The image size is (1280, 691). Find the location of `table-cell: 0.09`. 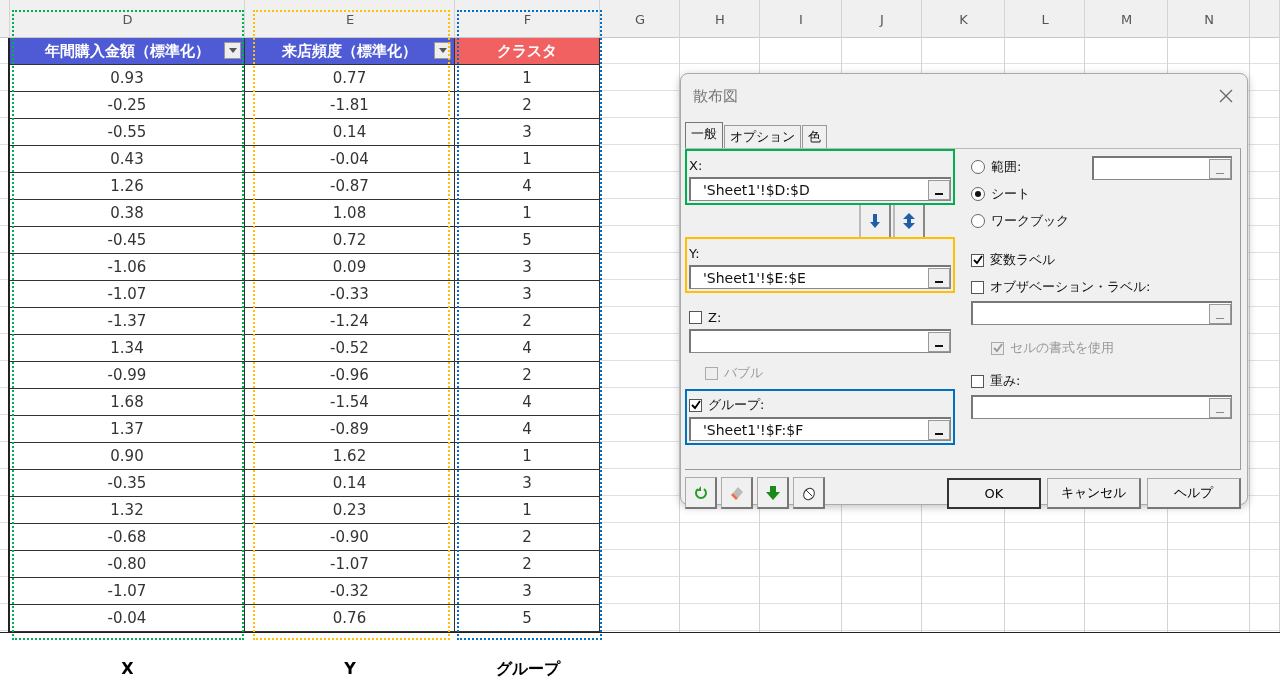

table-cell: 0.09 is located at coordinates (350, 267).